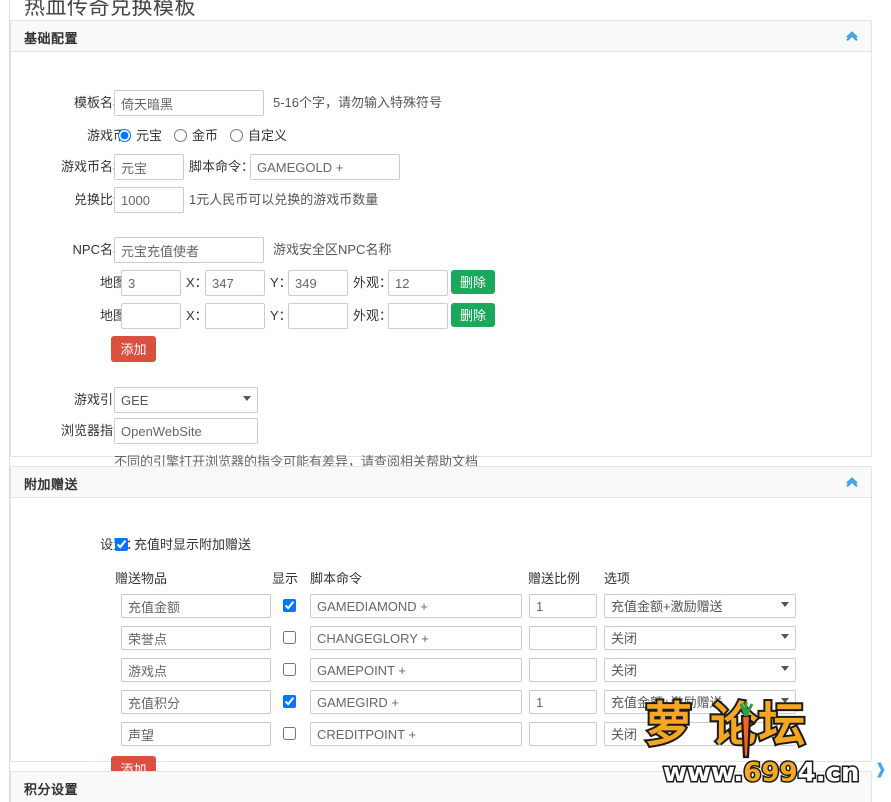  I want to click on gift-option-select-wrap-1: 充值金额+激励赠送, so click(700, 606).